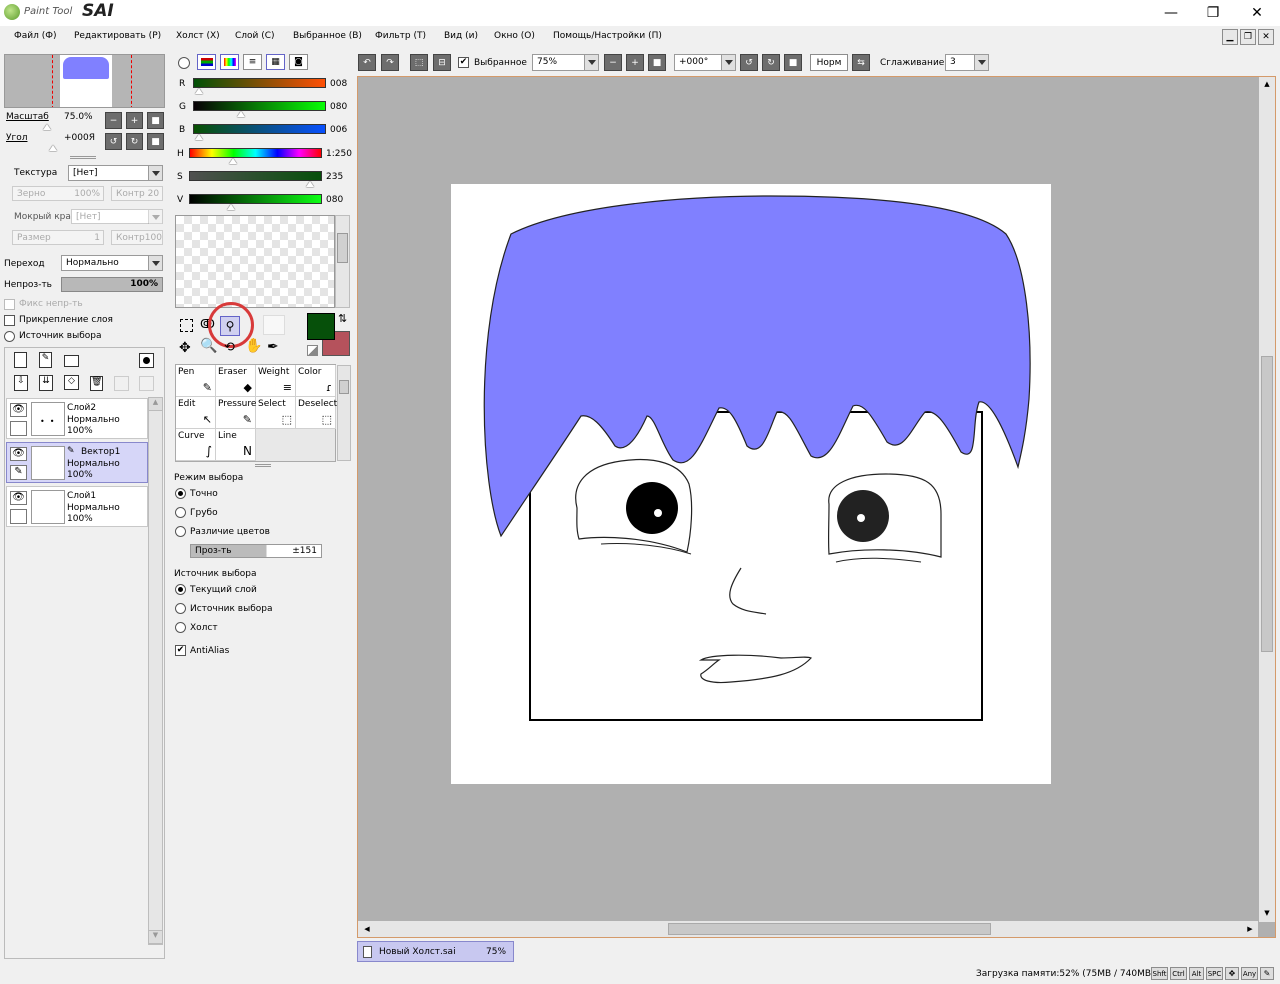  What do you see at coordinates (339, 154) in the screenshot?
I see `hue-value: 1:250` at bounding box center [339, 154].